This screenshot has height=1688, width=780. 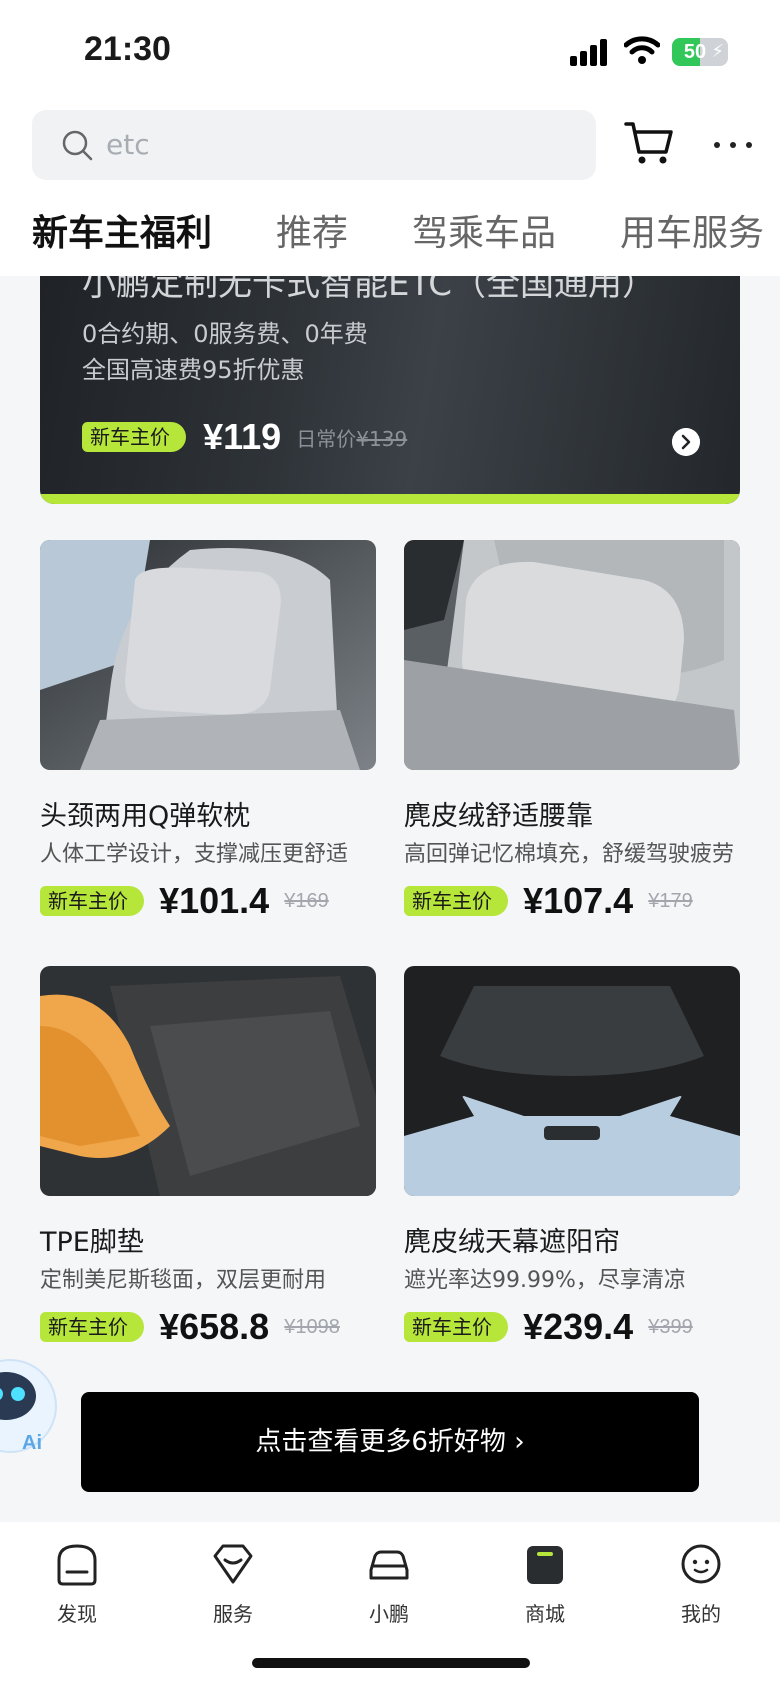 I want to click on product-original-price: ¥179, so click(x=670, y=900).